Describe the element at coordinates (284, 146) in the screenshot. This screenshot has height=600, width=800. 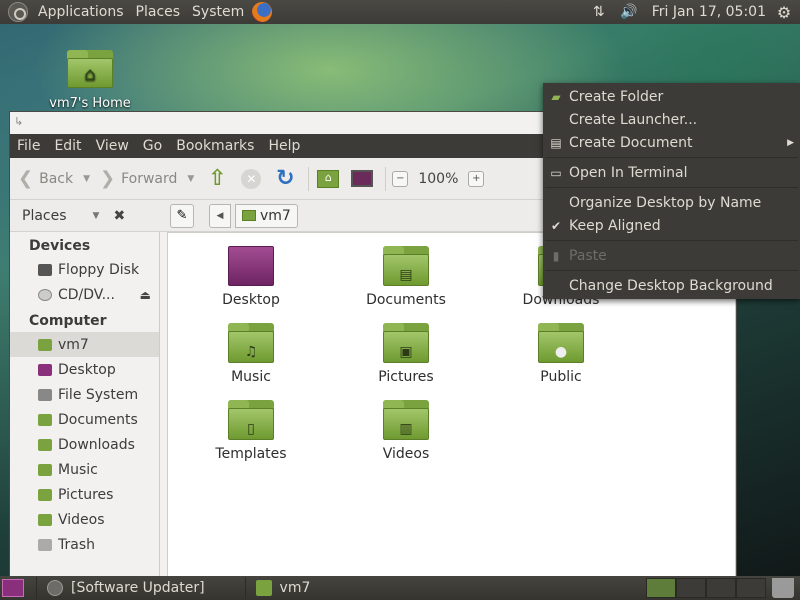
I see `menu-help: Help` at that location.